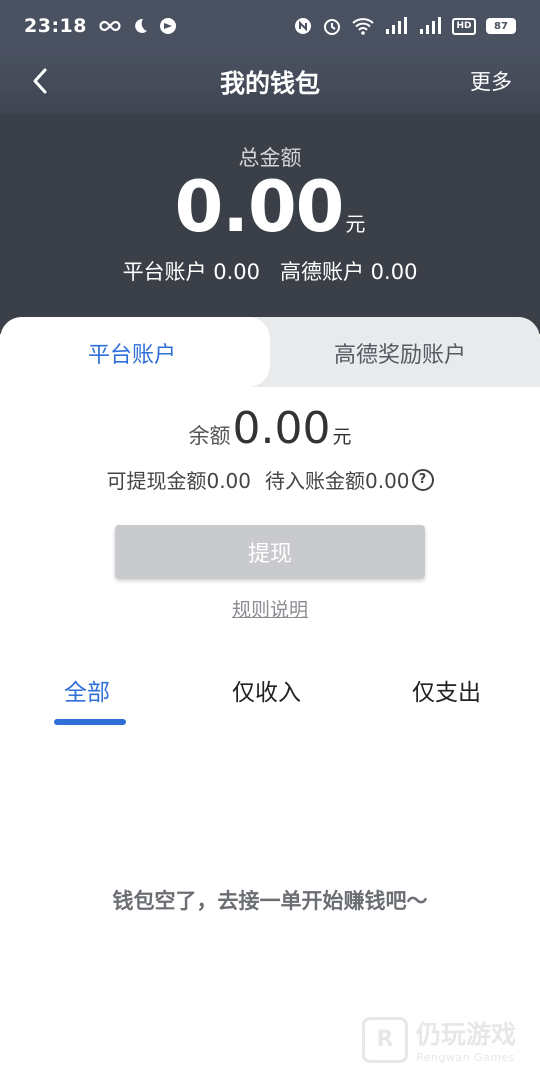 The height and width of the screenshot is (1080, 540). What do you see at coordinates (342, 437) in the screenshot?
I see `balance-unit: 元` at bounding box center [342, 437].